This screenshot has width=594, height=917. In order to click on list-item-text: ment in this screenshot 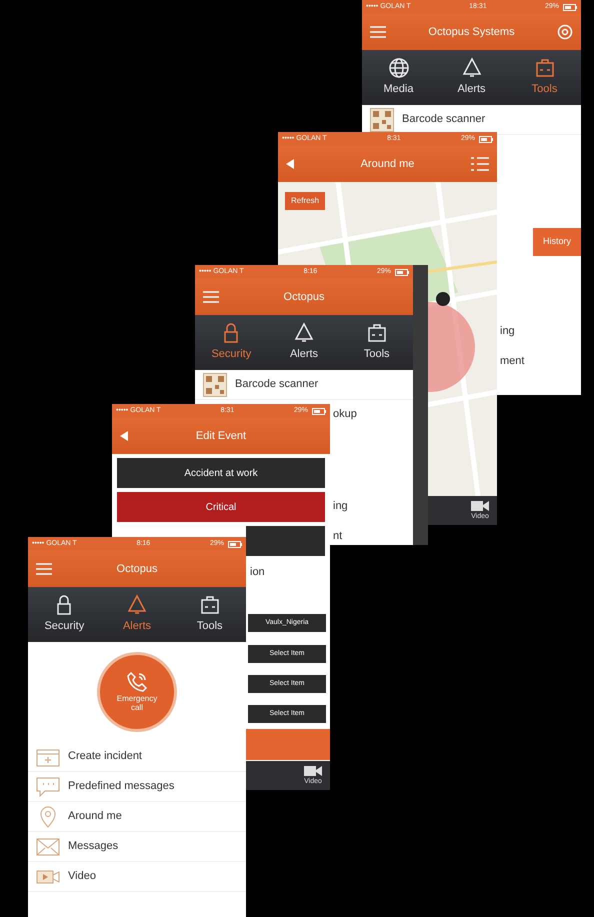, I will do `click(513, 361)`.